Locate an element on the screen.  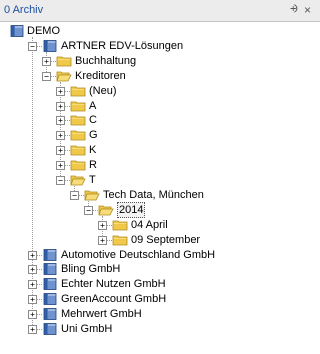
panel-title: 0 Archiv is located at coordinates (24, 10).